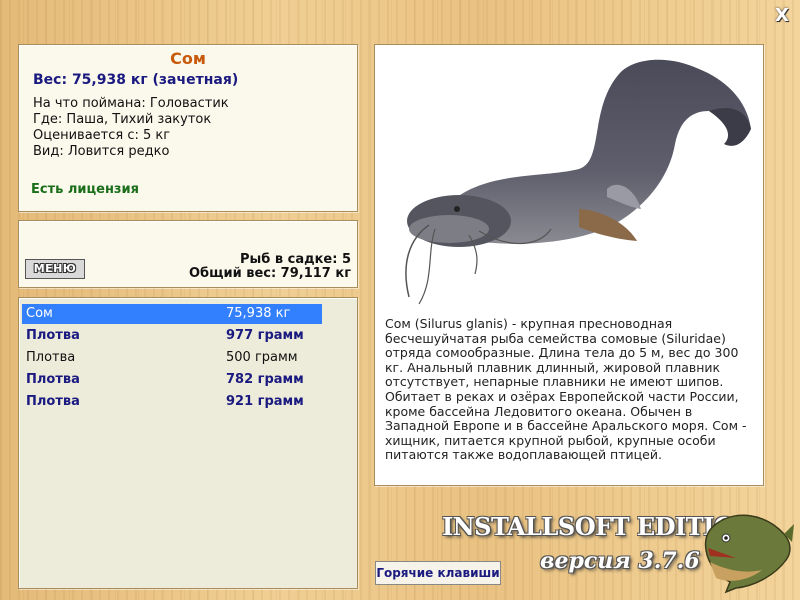 The height and width of the screenshot is (600, 800). Describe the element at coordinates (172, 336) in the screenshot. I see `catch-row: Плотва 977 грамм` at that location.